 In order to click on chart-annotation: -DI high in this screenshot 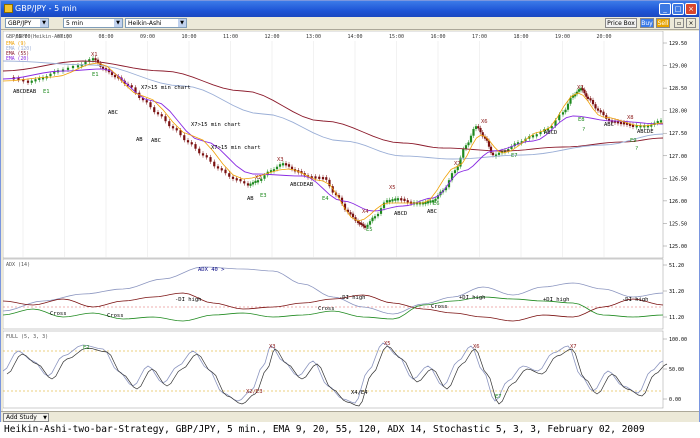, I will do `click(188, 300)`.